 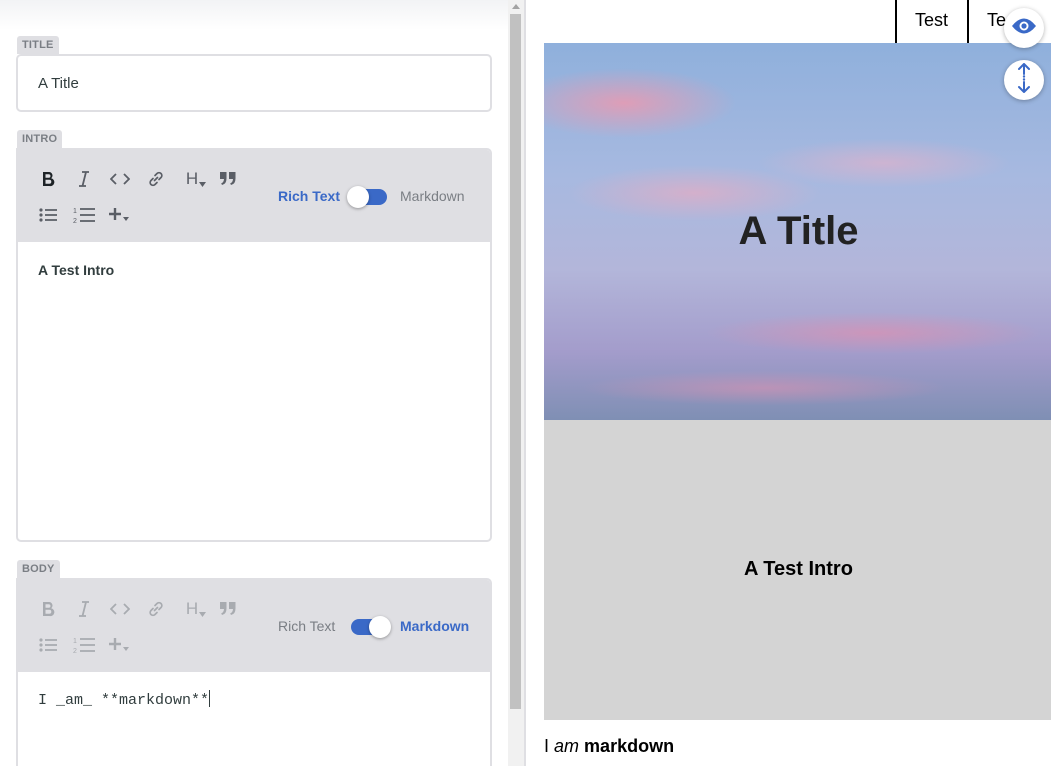 I want to click on body-markdown-input: I _am_ **markdown**, so click(x=124, y=699).